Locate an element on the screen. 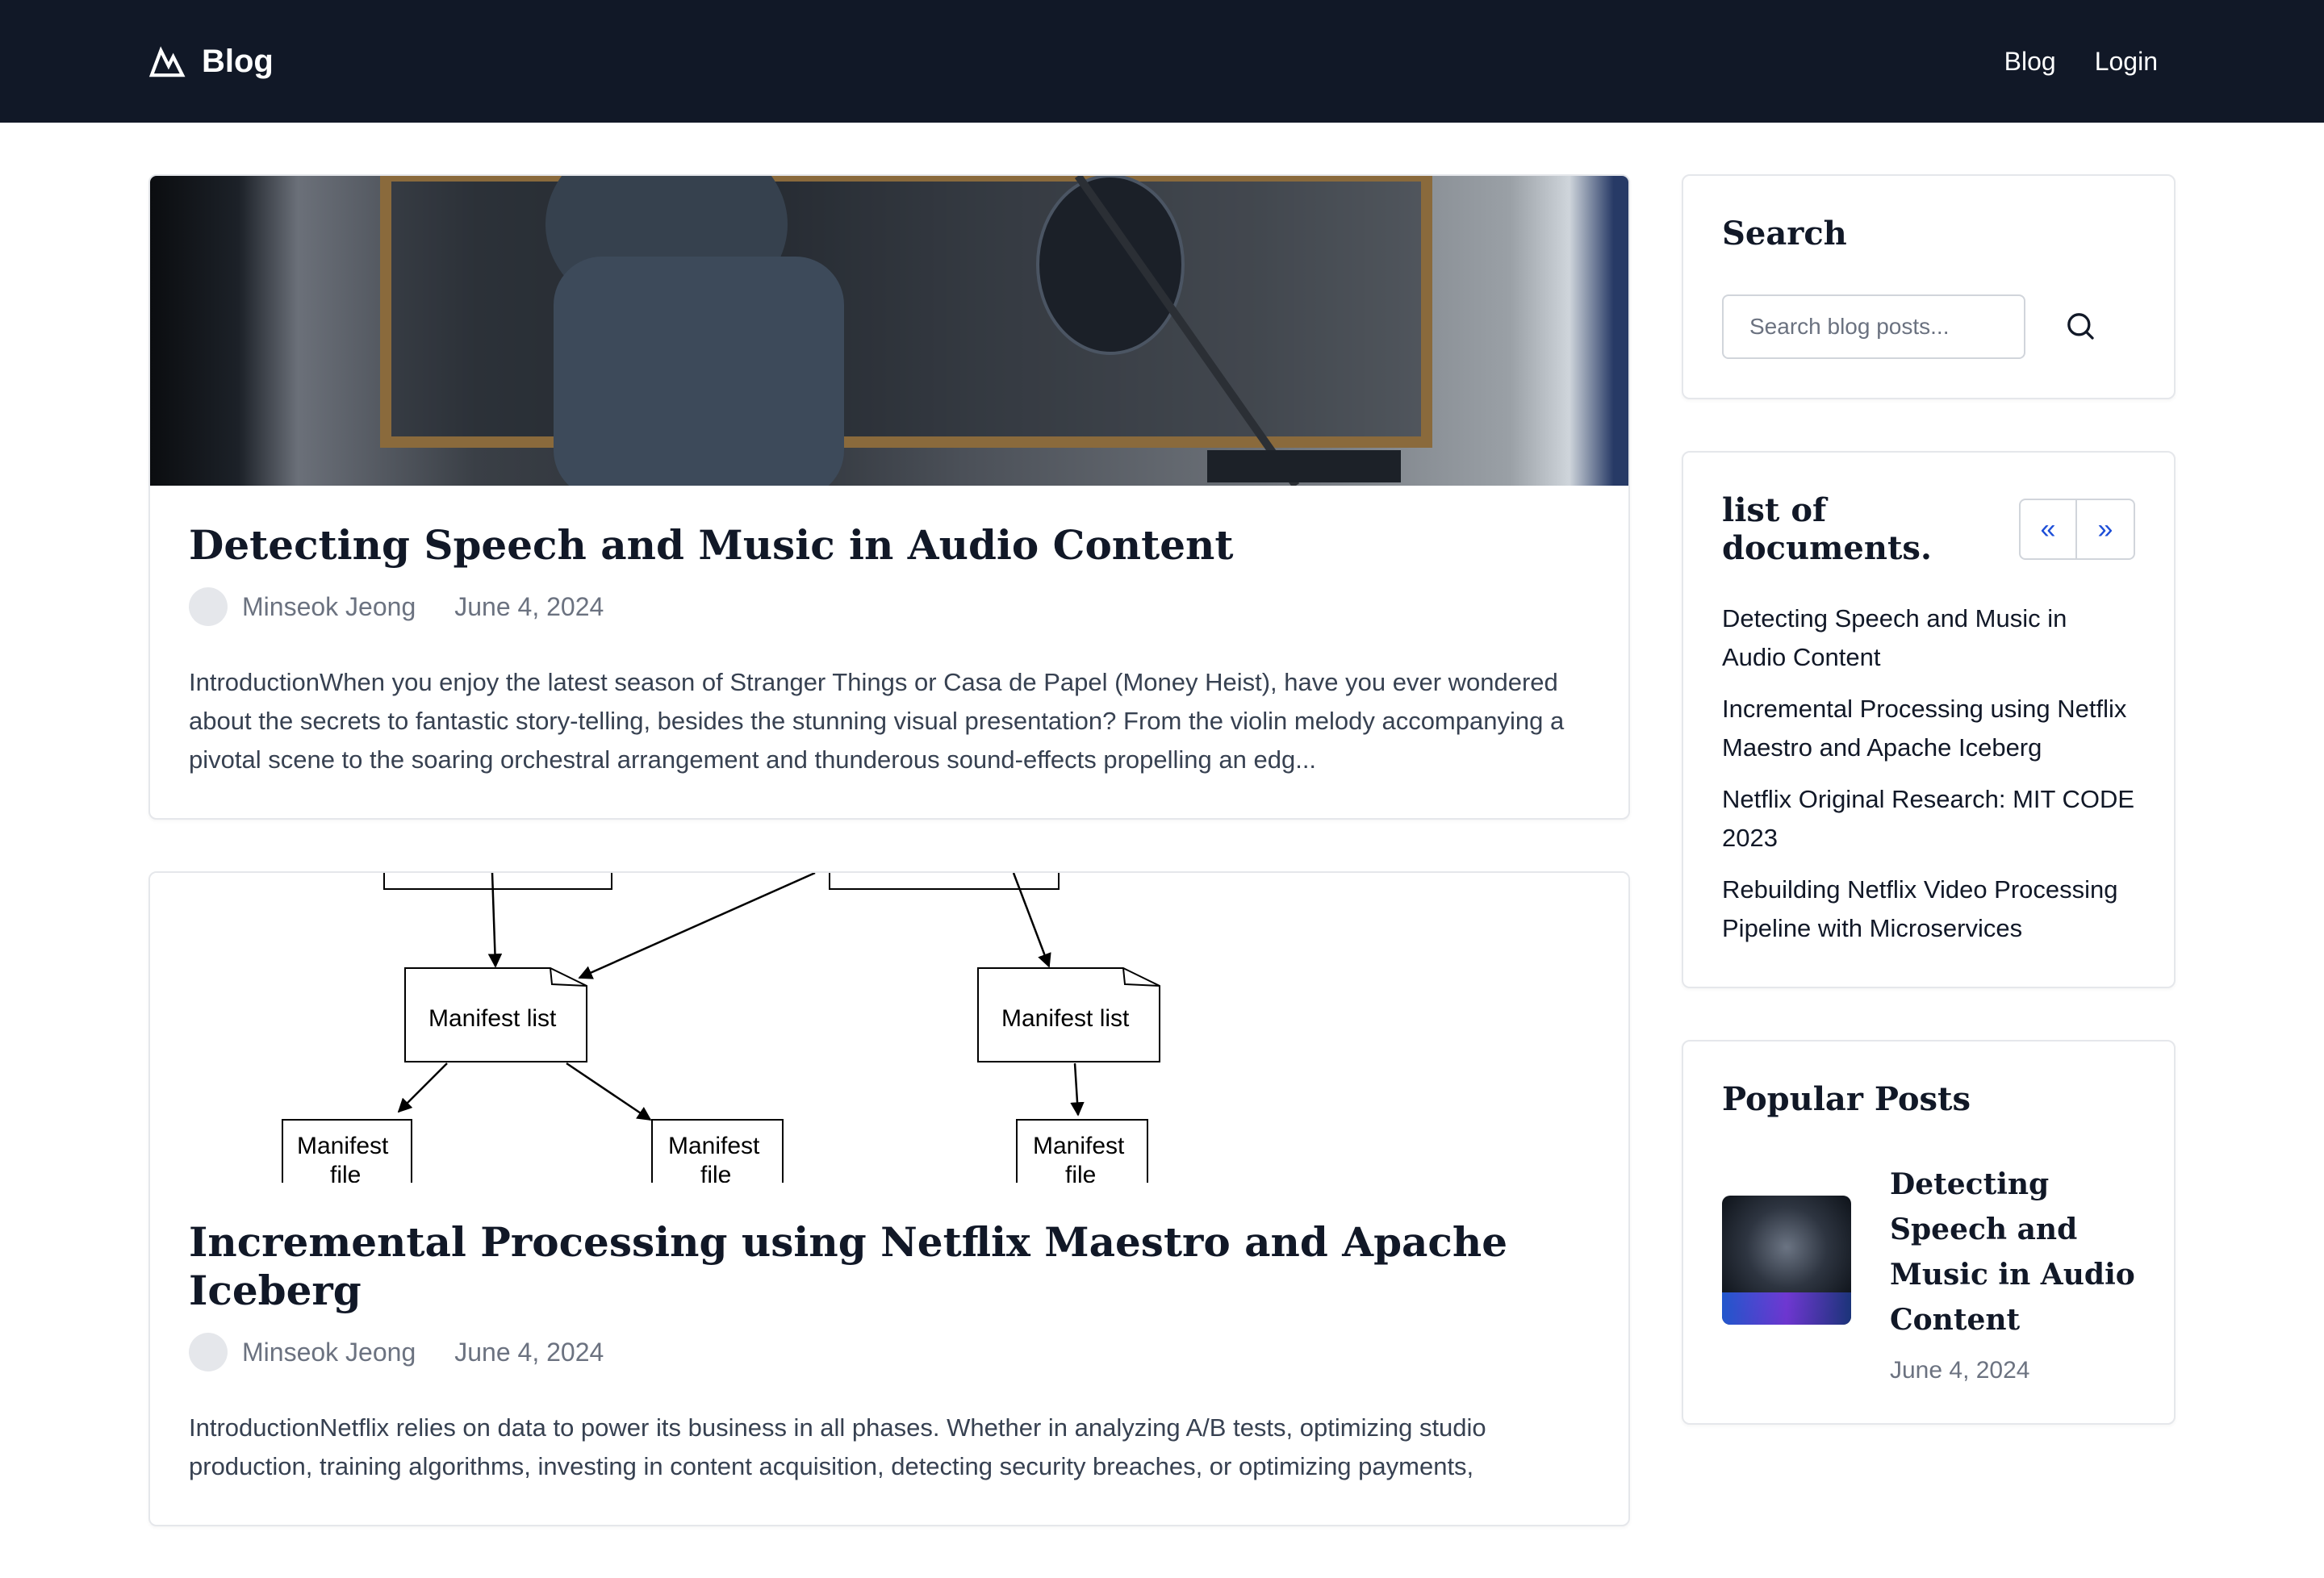  search-widget: Search is located at coordinates (1929, 286).